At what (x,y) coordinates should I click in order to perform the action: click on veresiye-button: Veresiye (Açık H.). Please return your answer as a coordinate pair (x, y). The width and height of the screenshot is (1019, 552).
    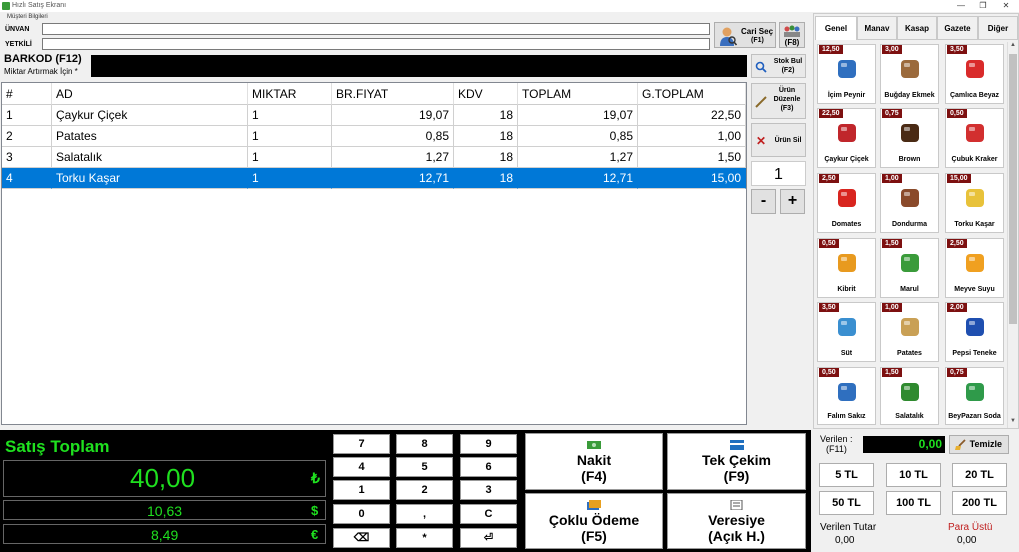
    Looking at the image, I should click on (736, 521).